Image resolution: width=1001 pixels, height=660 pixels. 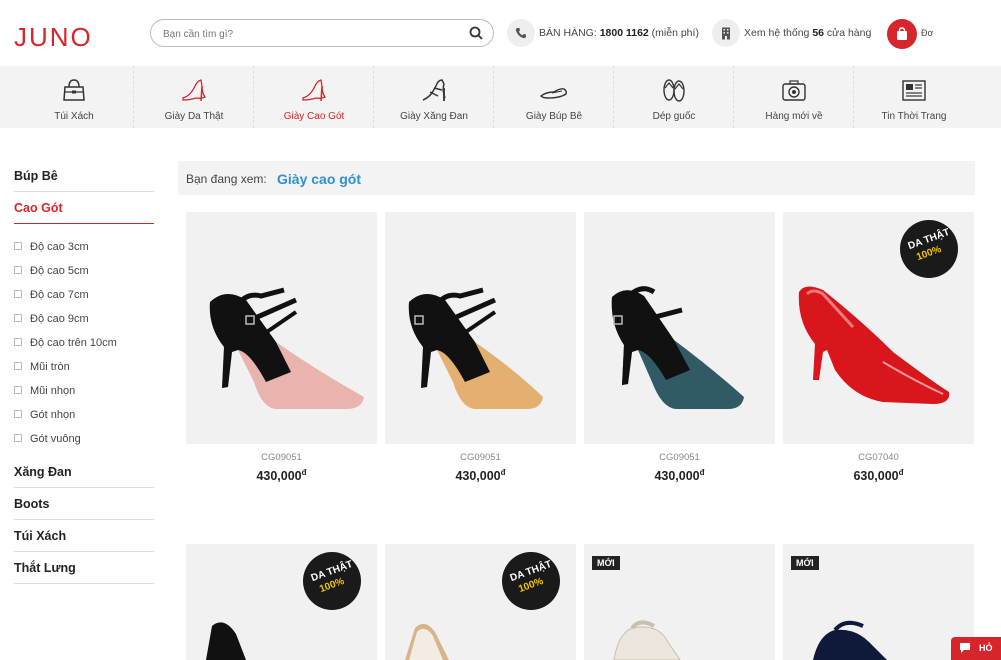 I want to click on filter-mui-tron: Mũi tròn, so click(x=42, y=367).